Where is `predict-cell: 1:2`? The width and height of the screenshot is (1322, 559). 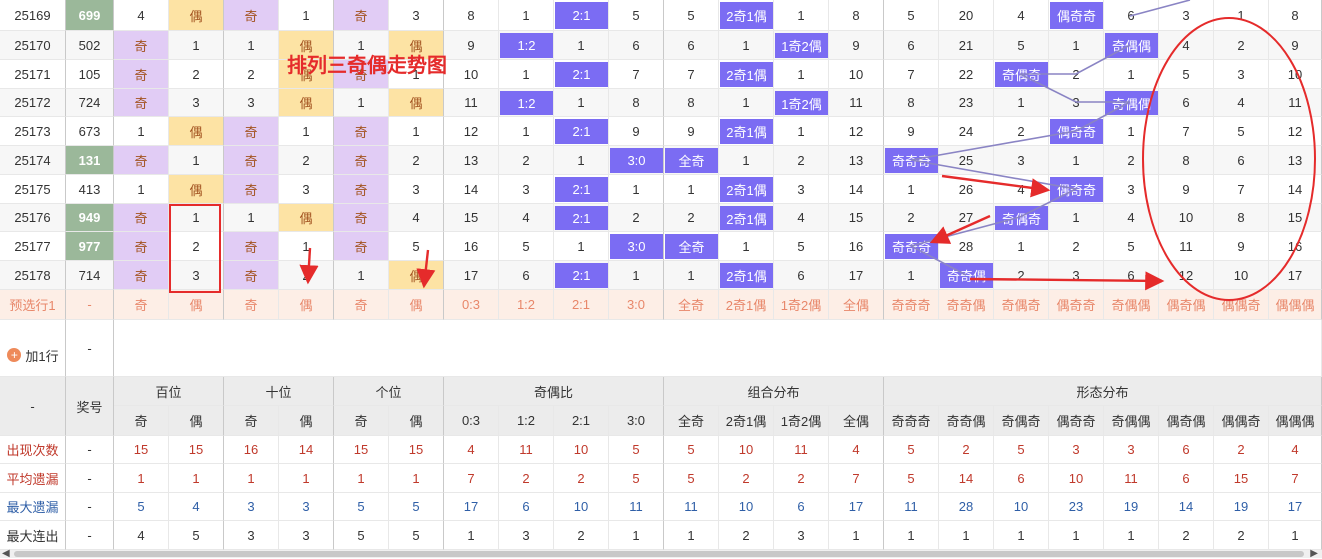
predict-cell: 1:2 is located at coordinates (526, 305).